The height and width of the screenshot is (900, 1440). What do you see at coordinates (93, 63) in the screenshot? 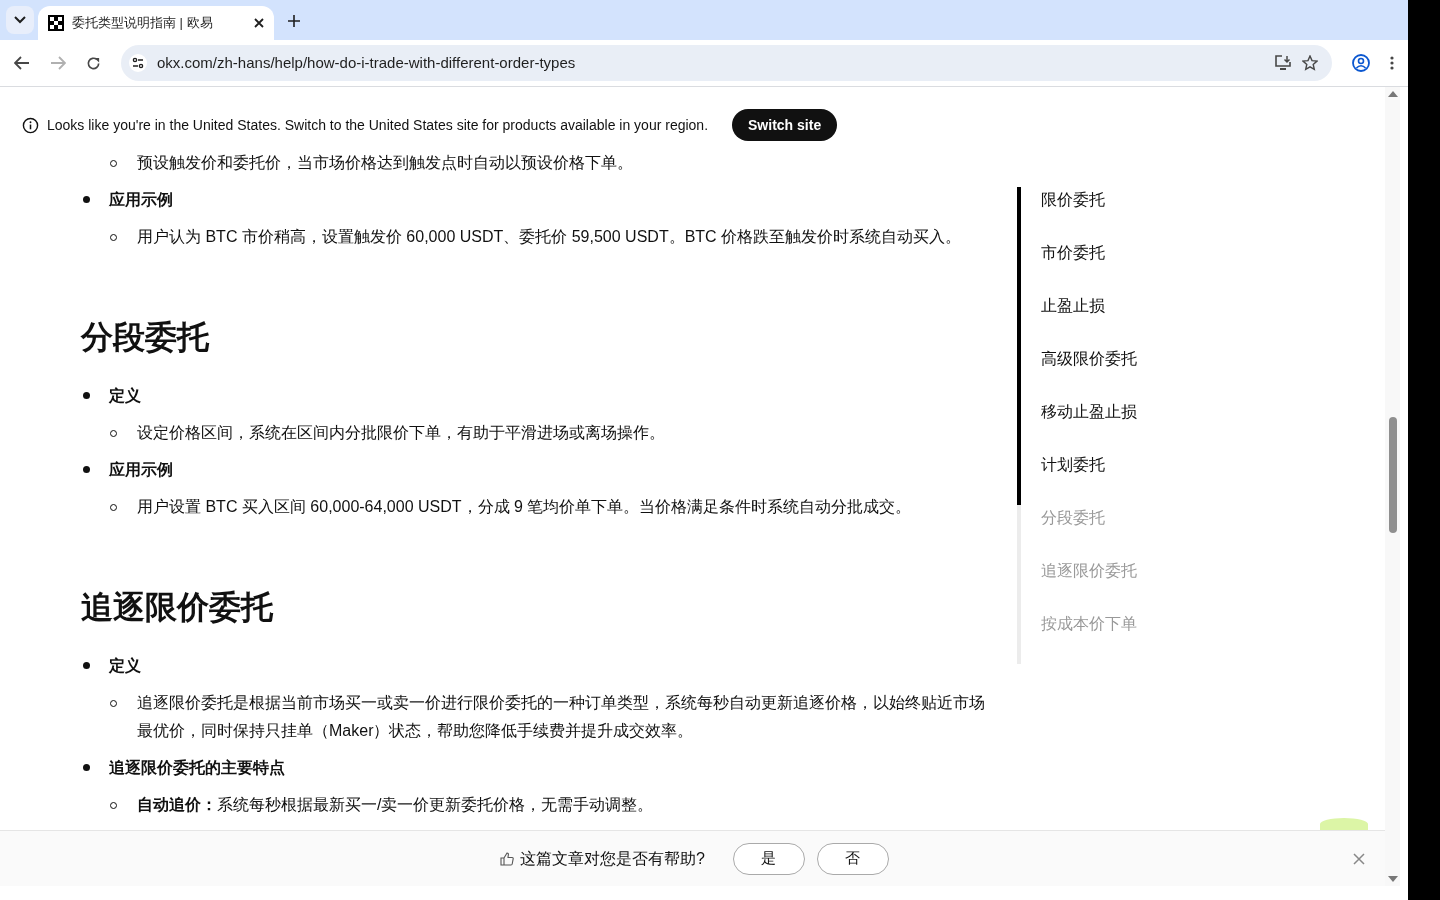
I see `reload-icon` at bounding box center [93, 63].